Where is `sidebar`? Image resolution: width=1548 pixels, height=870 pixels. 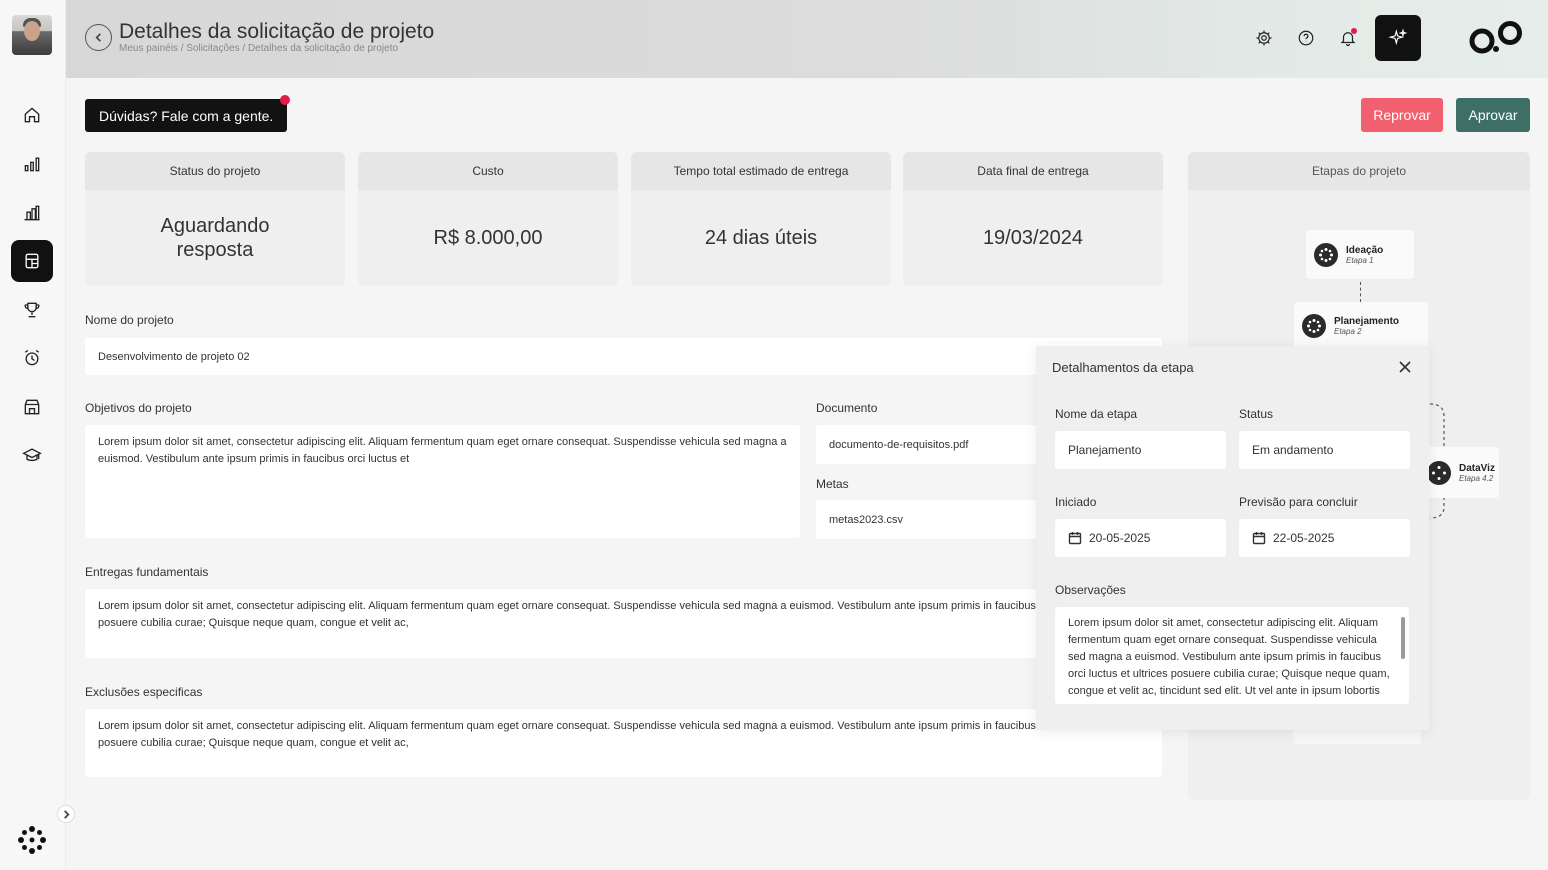 sidebar is located at coordinates (33, 435).